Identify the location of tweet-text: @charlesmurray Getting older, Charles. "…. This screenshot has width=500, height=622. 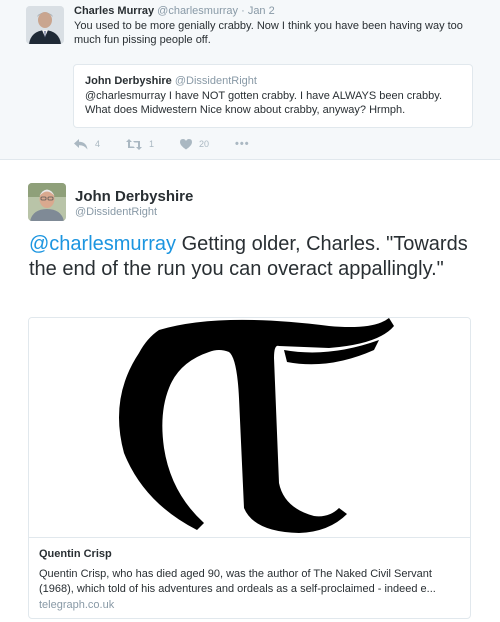
(254, 257).